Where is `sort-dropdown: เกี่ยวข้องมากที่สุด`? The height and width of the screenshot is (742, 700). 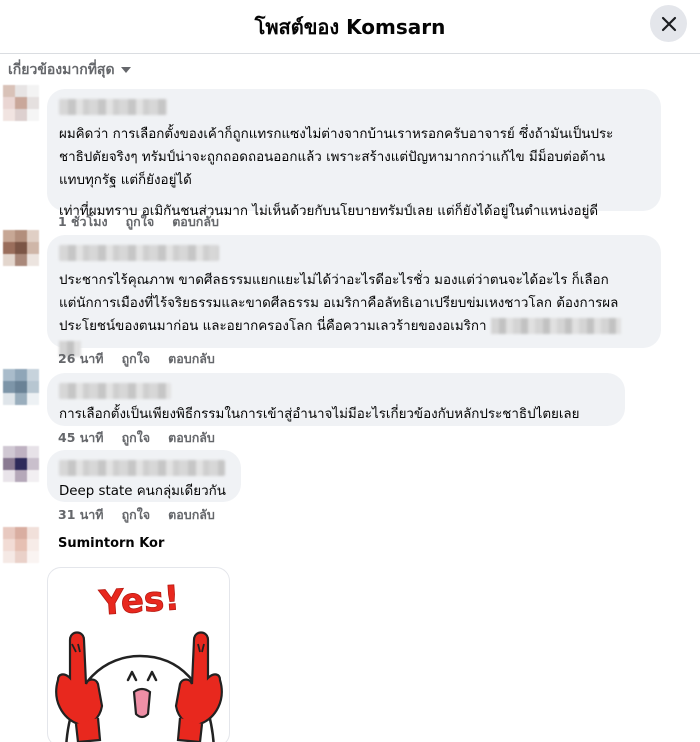
sort-dropdown: เกี่ยวข้องมากที่สุด is located at coordinates (69, 70).